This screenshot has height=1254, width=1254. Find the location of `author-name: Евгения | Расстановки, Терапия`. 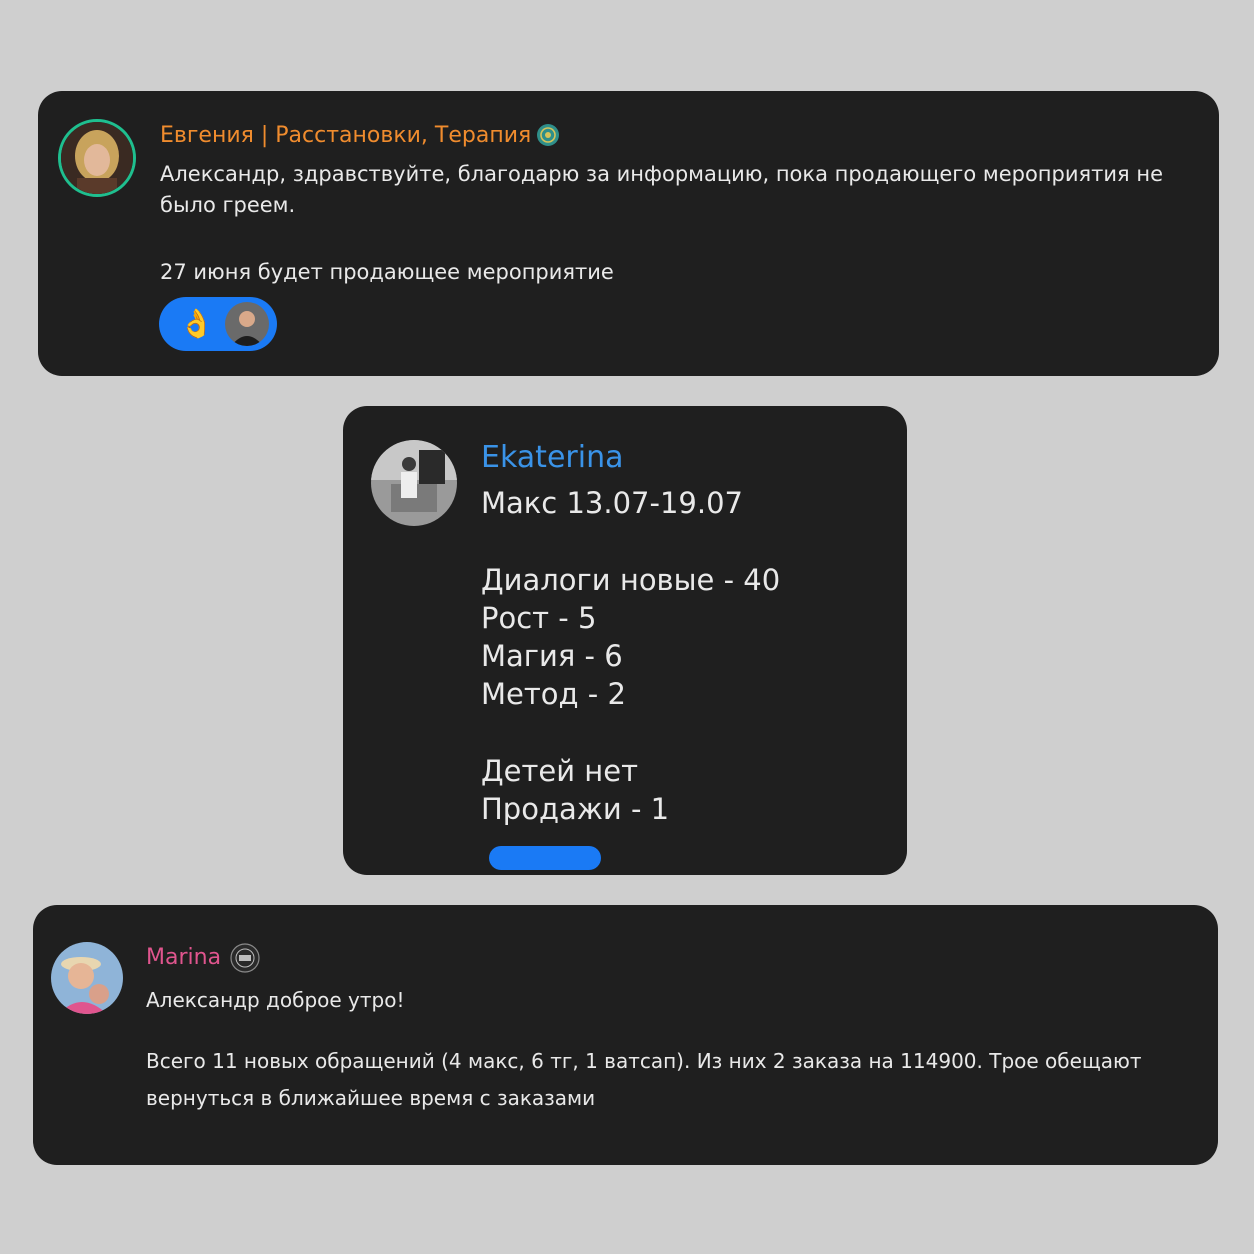

author-name: Евгения | Расстановки, Терапия is located at coordinates (345, 135).